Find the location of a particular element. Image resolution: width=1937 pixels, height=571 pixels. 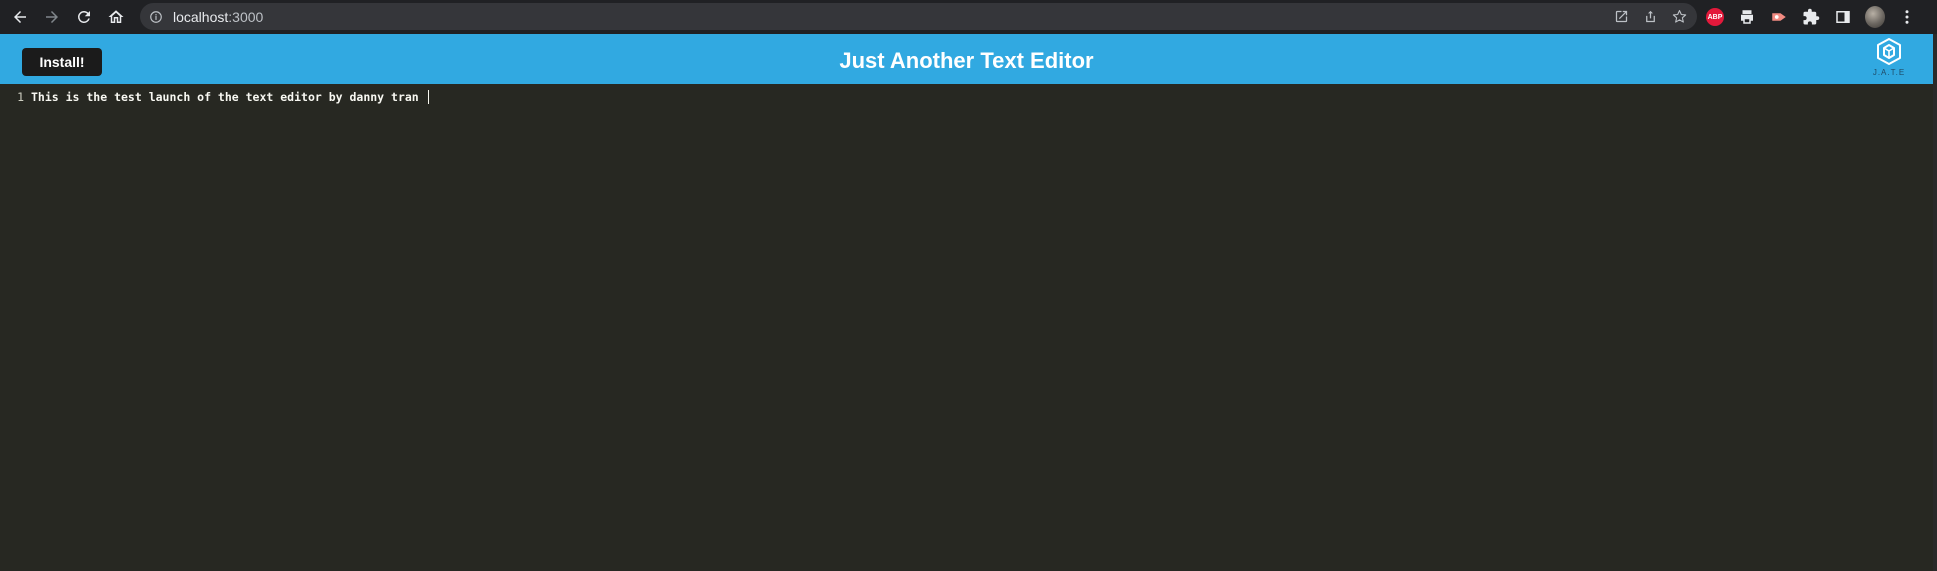

record-extension-button is located at coordinates (1779, 17).